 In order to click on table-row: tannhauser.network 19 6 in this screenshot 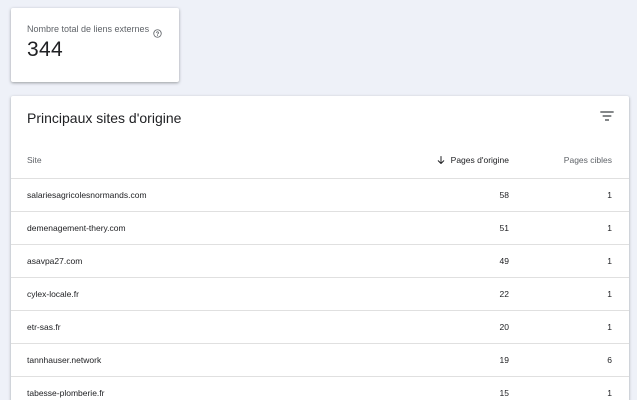, I will do `click(320, 360)`.